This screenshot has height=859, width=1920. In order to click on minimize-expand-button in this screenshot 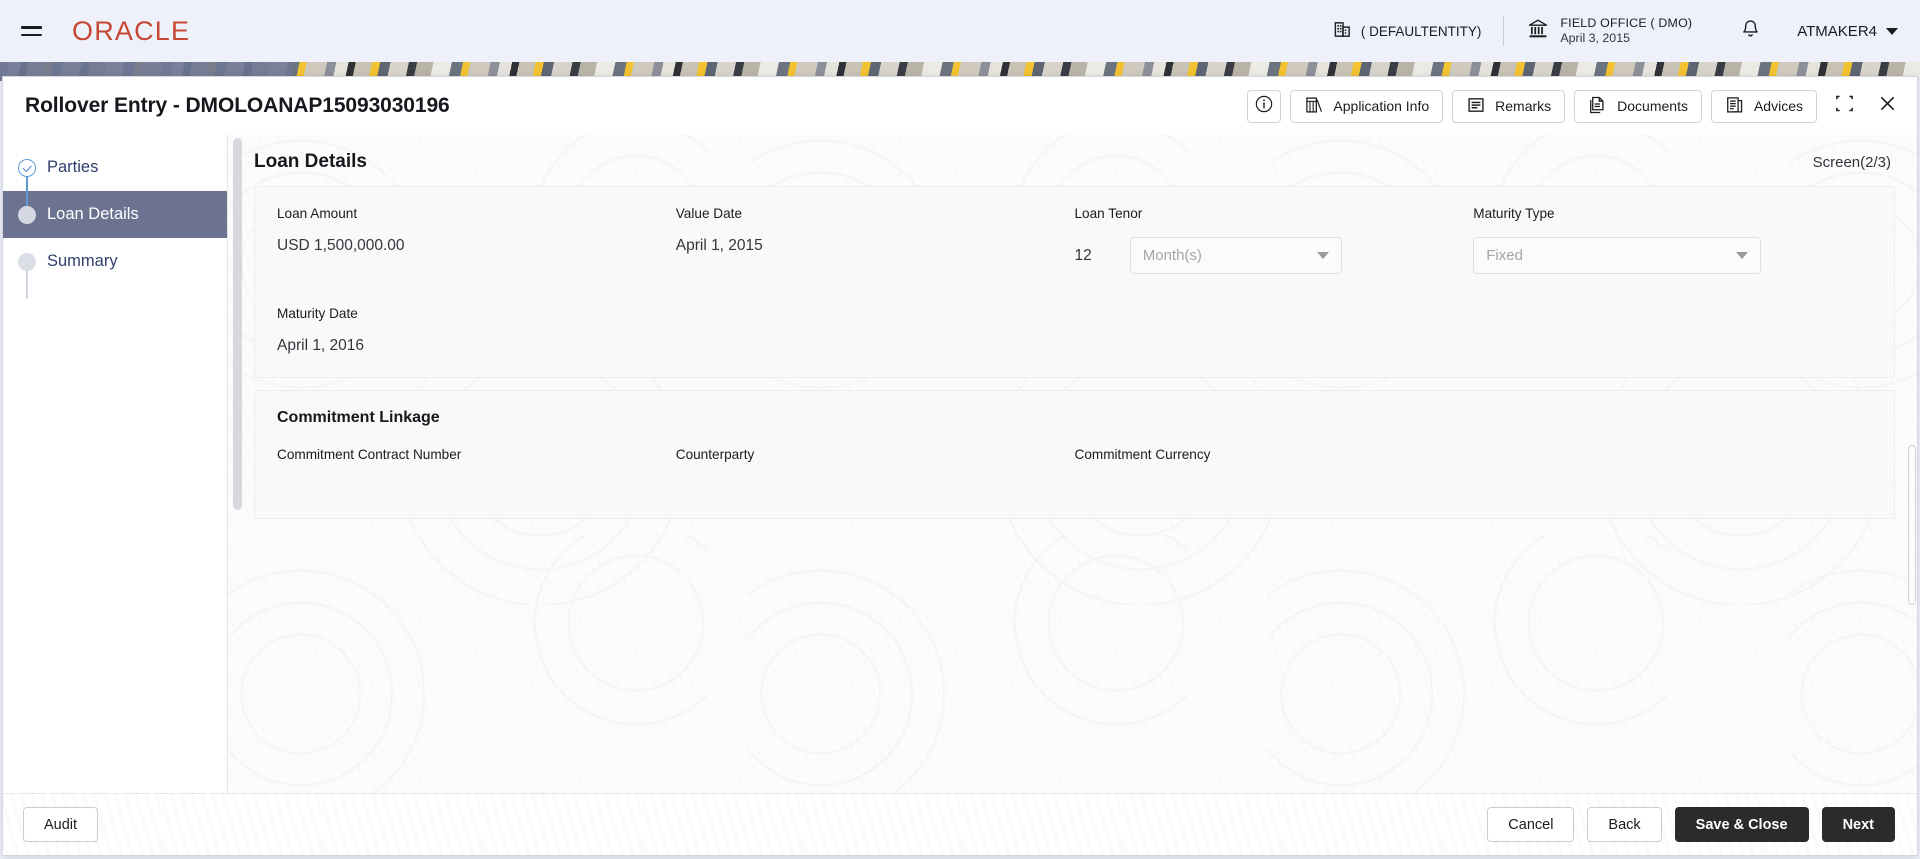, I will do `click(1844, 106)`.